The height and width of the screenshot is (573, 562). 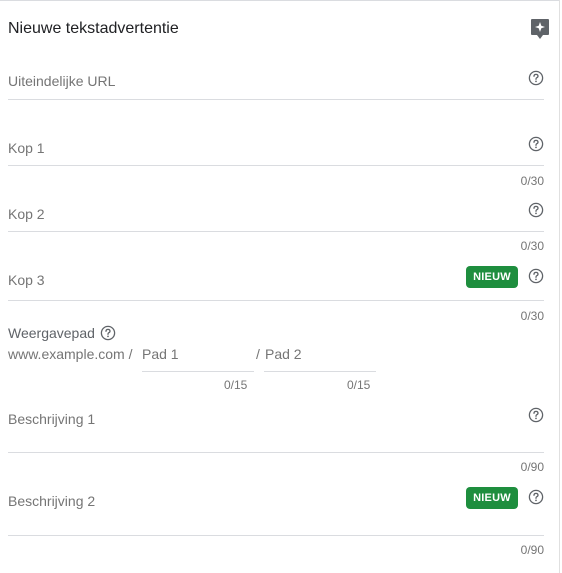 What do you see at coordinates (198, 371) in the screenshot?
I see `path-1-underline` at bounding box center [198, 371].